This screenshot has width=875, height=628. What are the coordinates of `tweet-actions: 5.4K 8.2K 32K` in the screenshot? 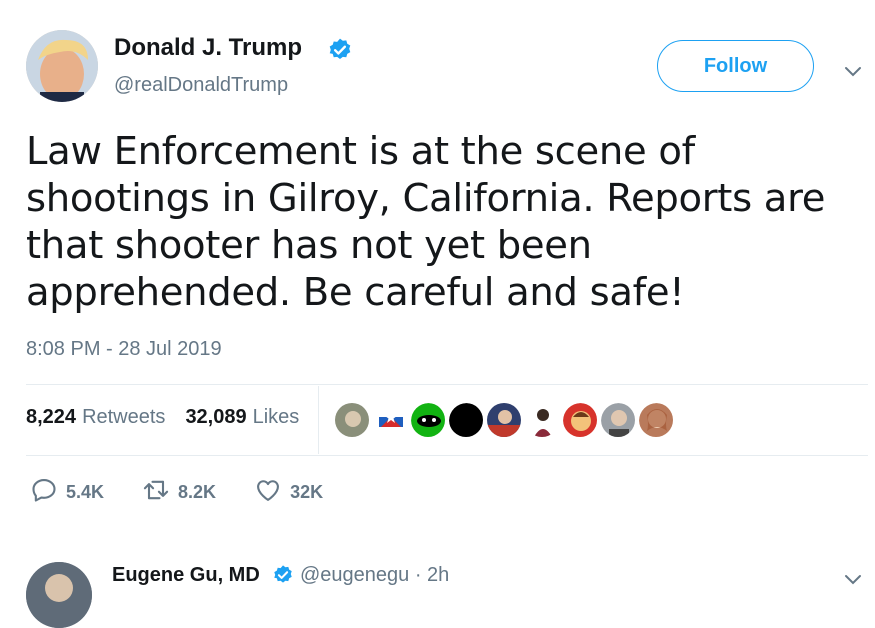 It's located at (195, 492).